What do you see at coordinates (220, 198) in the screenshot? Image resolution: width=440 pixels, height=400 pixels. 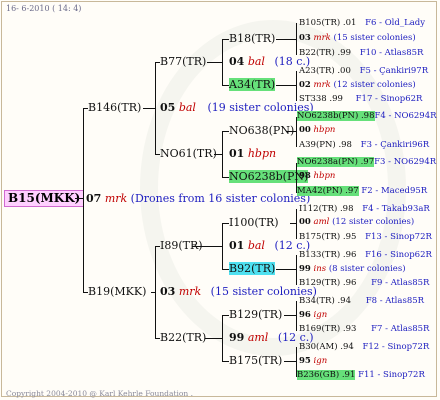 I see `note: (Drones from 16 sister colonies)` at bounding box center [220, 198].